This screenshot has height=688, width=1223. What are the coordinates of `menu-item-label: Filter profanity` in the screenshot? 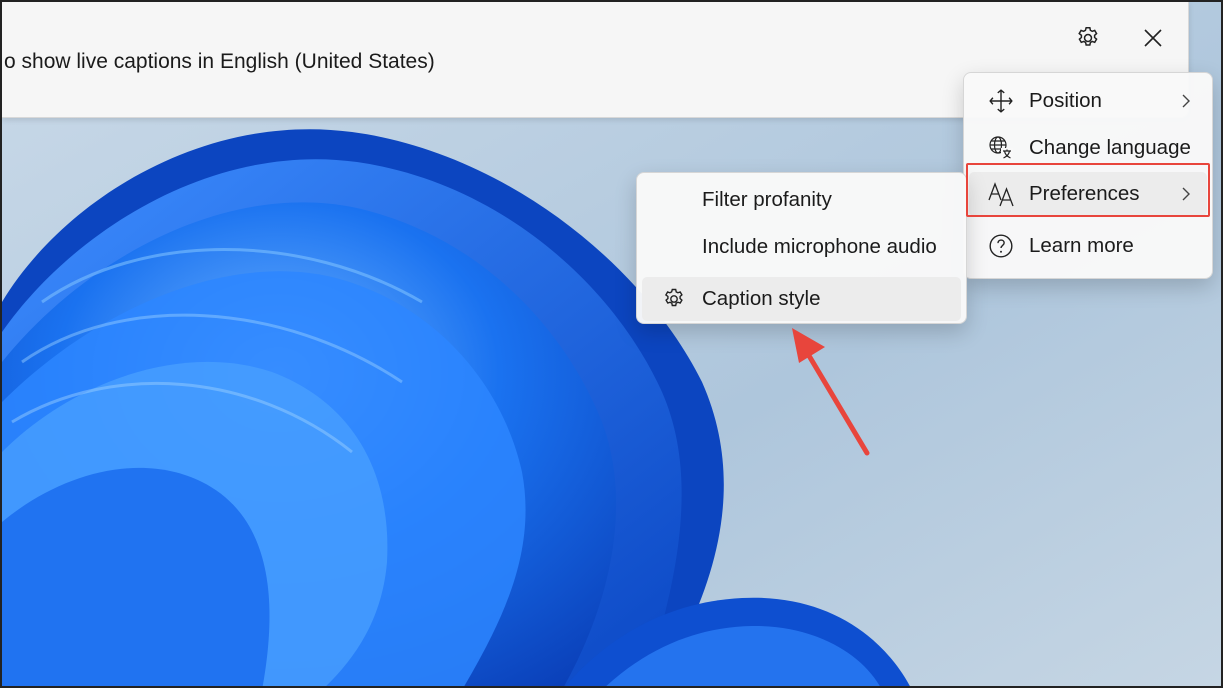 It's located at (767, 199).